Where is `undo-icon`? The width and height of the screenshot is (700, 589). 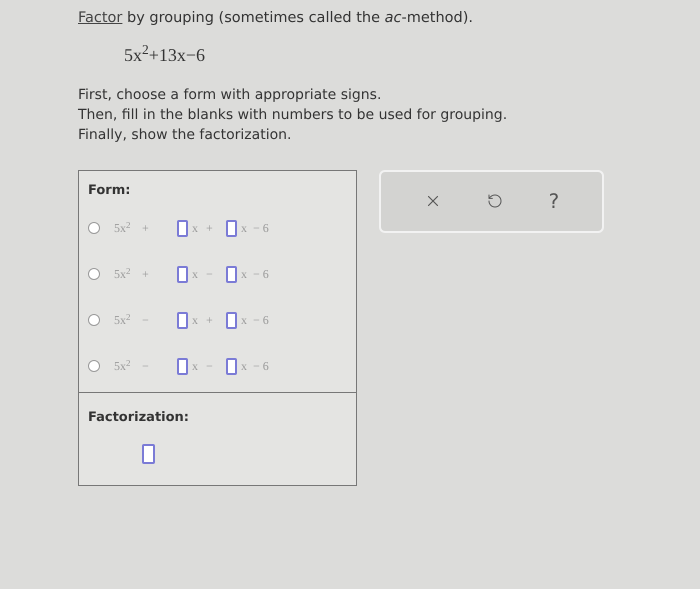
undo-icon is located at coordinates (495, 201).